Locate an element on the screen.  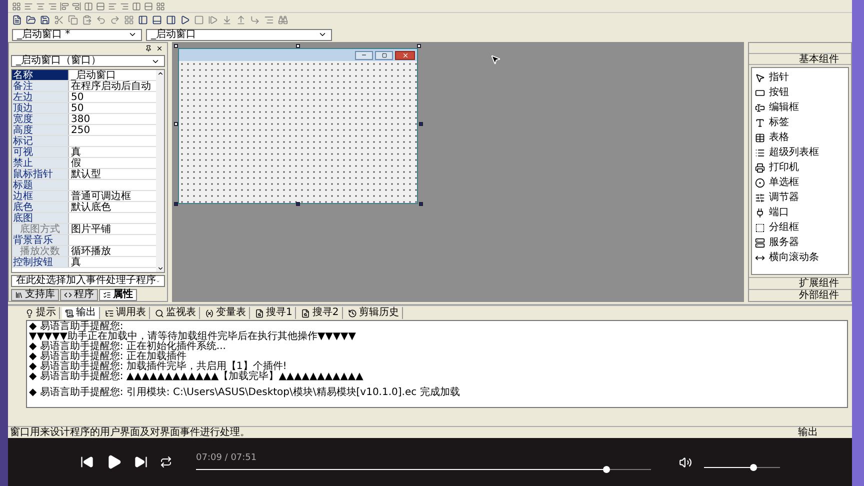
output-tab: 监视表 is located at coordinates (176, 313).